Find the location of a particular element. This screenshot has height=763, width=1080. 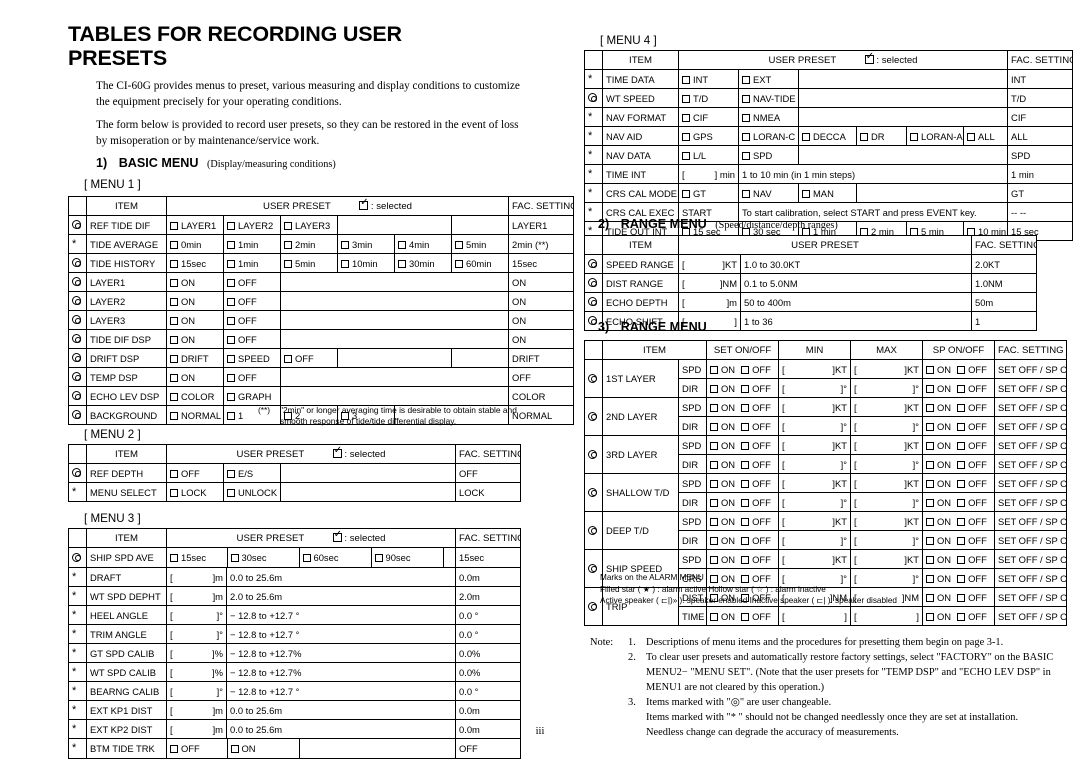

checkbox-option-cell: GRAPH is located at coordinates (252, 396).